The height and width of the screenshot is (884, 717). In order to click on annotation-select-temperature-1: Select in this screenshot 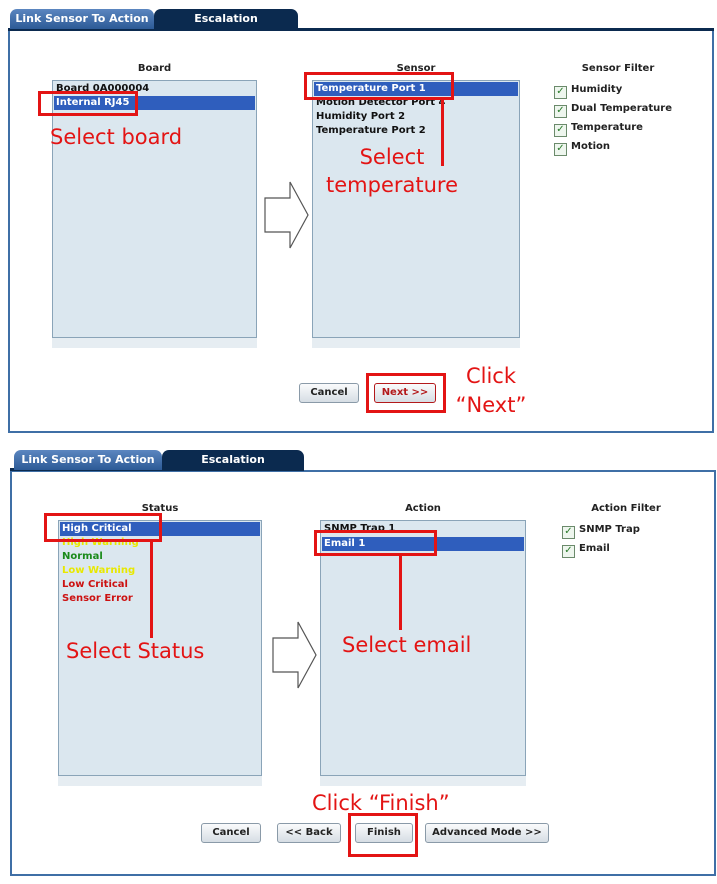, I will do `click(392, 157)`.